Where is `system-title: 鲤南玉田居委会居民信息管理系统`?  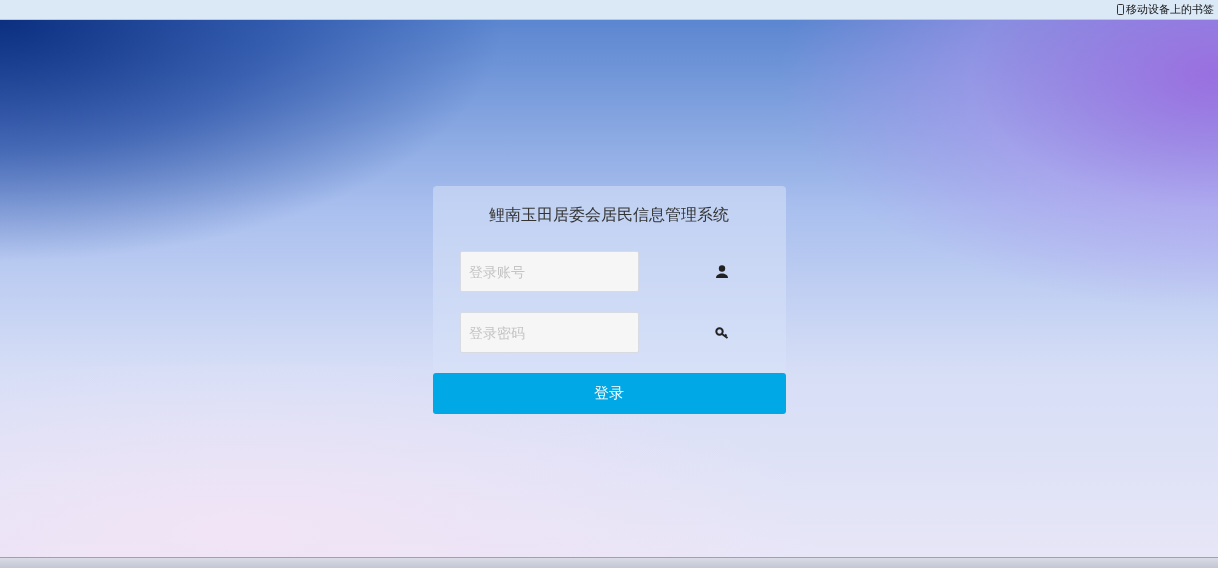
system-title: 鲤南玉田居委会居民信息管理系统 is located at coordinates (609, 215).